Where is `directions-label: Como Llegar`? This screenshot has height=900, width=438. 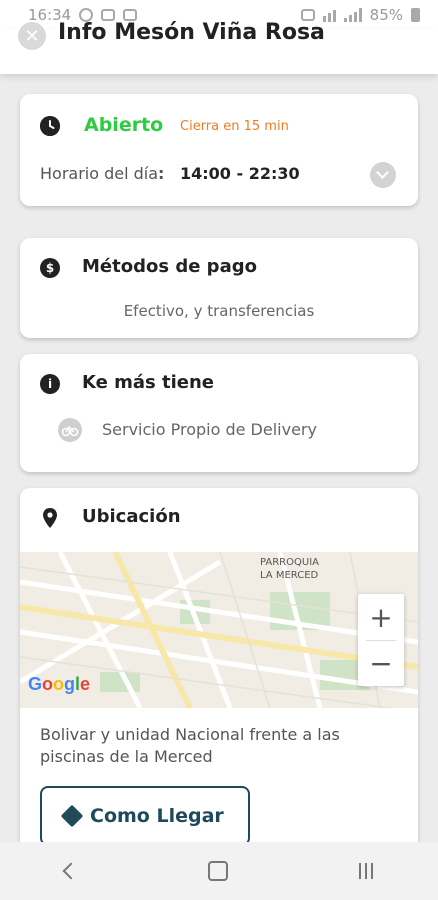 directions-label: Como Llegar is located at coordinates (157, 816).